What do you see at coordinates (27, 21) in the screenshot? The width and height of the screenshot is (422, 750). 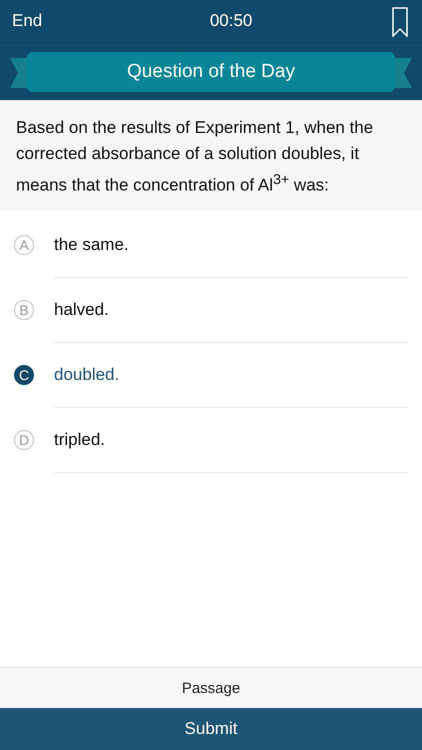 I see `end-button: End` at bounding box center [27, 21].